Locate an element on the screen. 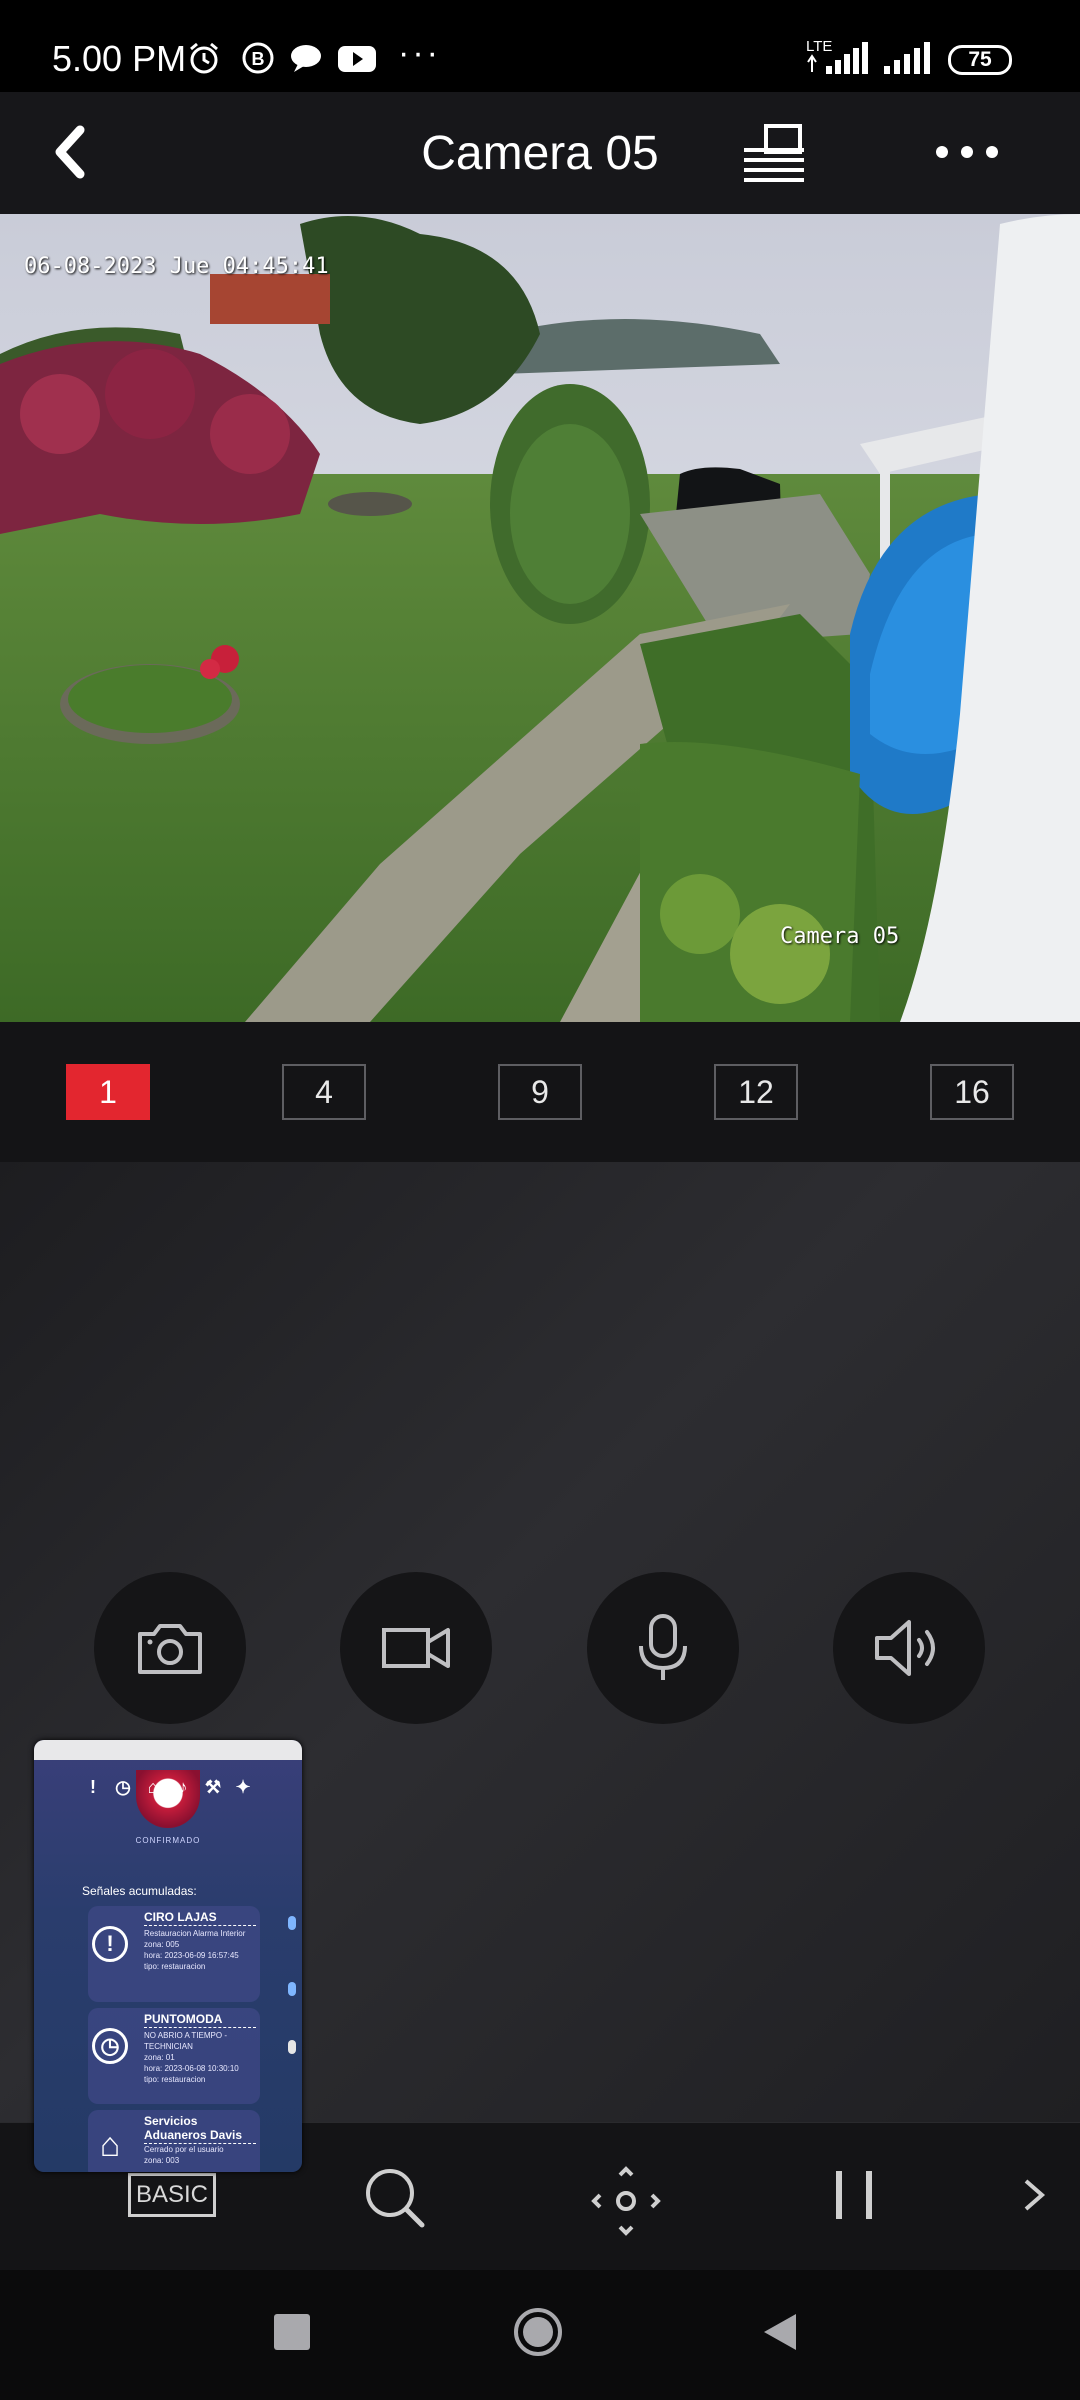 This screenshot has width=1080, height=2400. speaker-icon is located at coordinates (905, 1648).